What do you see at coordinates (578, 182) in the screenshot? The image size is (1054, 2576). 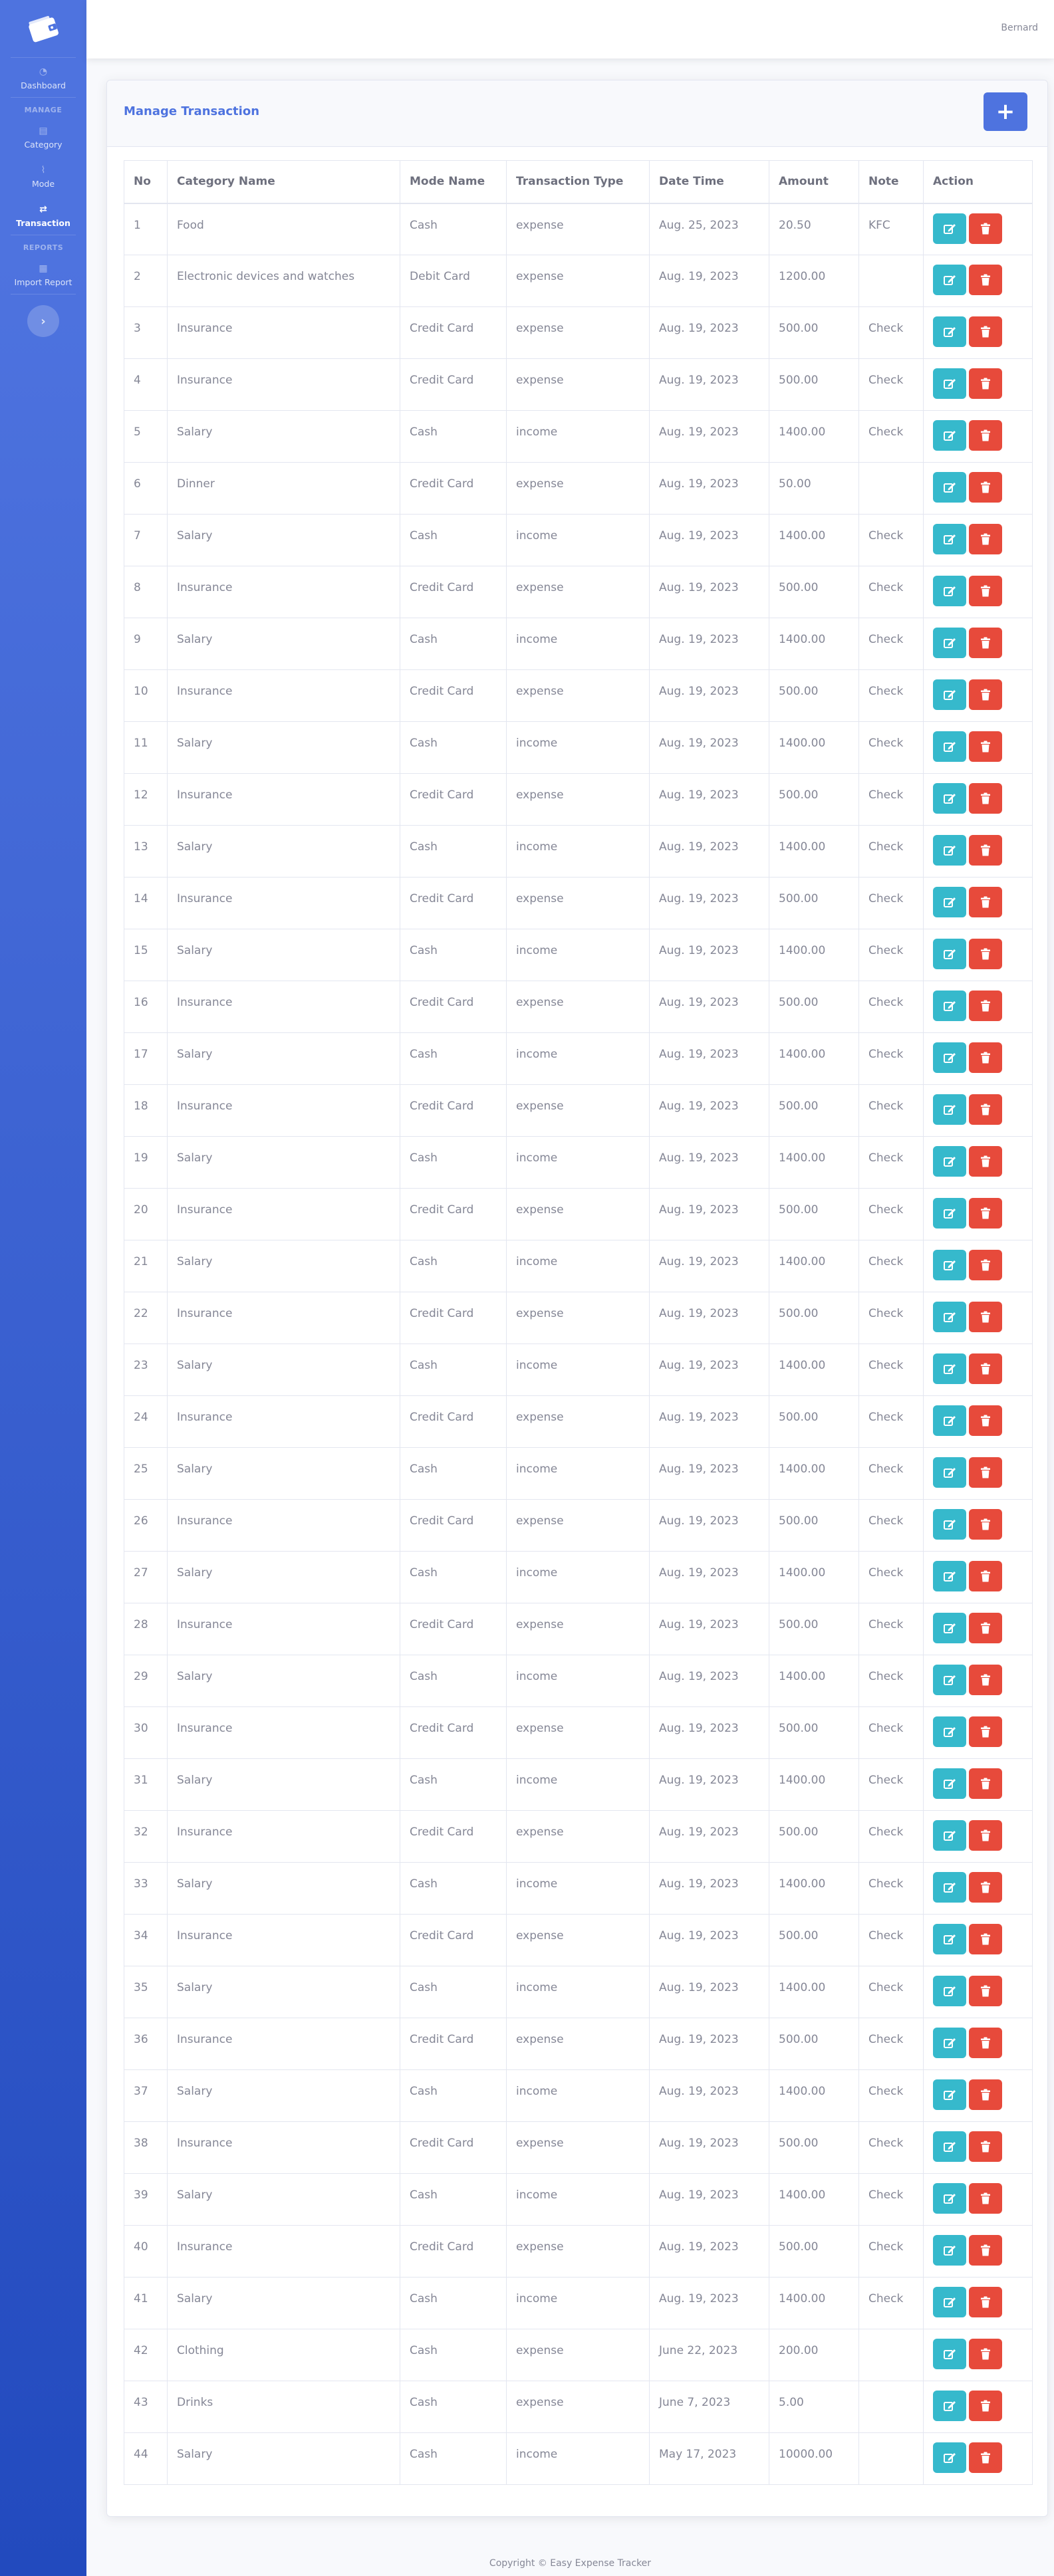 I see `column-header-type: Transaction Type` at bounding box center [578, 182].